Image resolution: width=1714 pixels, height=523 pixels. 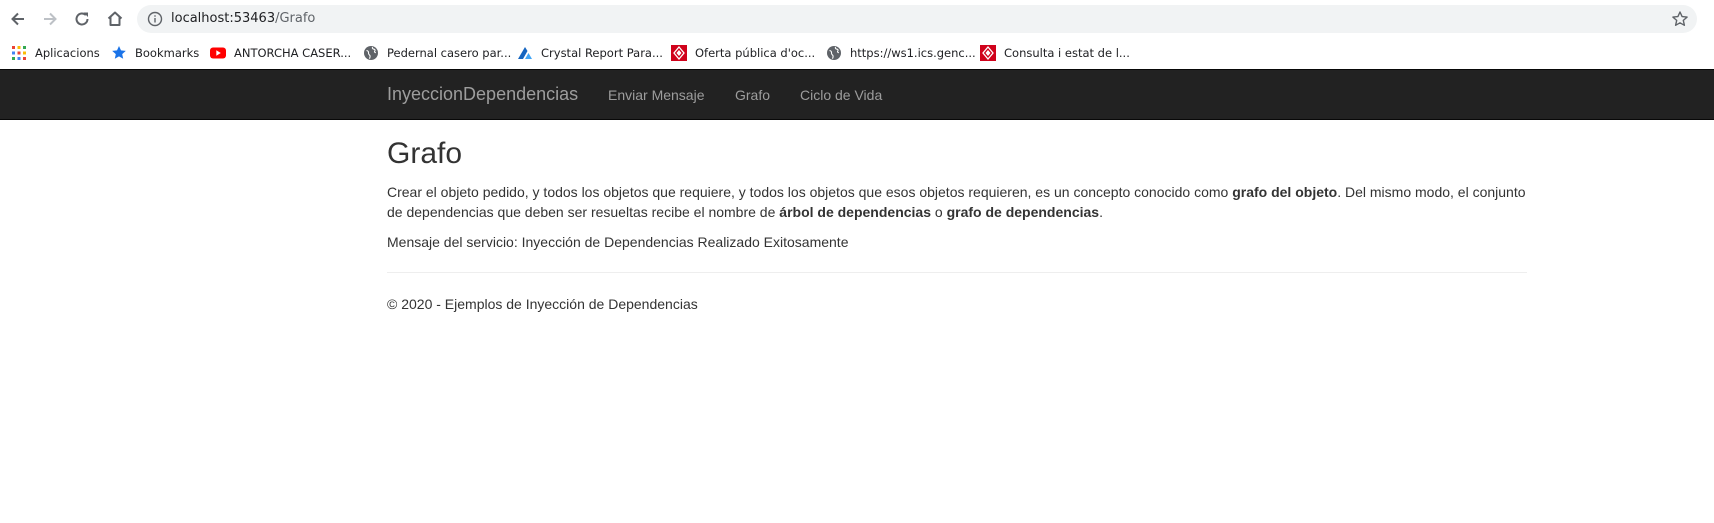 I want to click on forward-icon, so click(x=50, y=19).